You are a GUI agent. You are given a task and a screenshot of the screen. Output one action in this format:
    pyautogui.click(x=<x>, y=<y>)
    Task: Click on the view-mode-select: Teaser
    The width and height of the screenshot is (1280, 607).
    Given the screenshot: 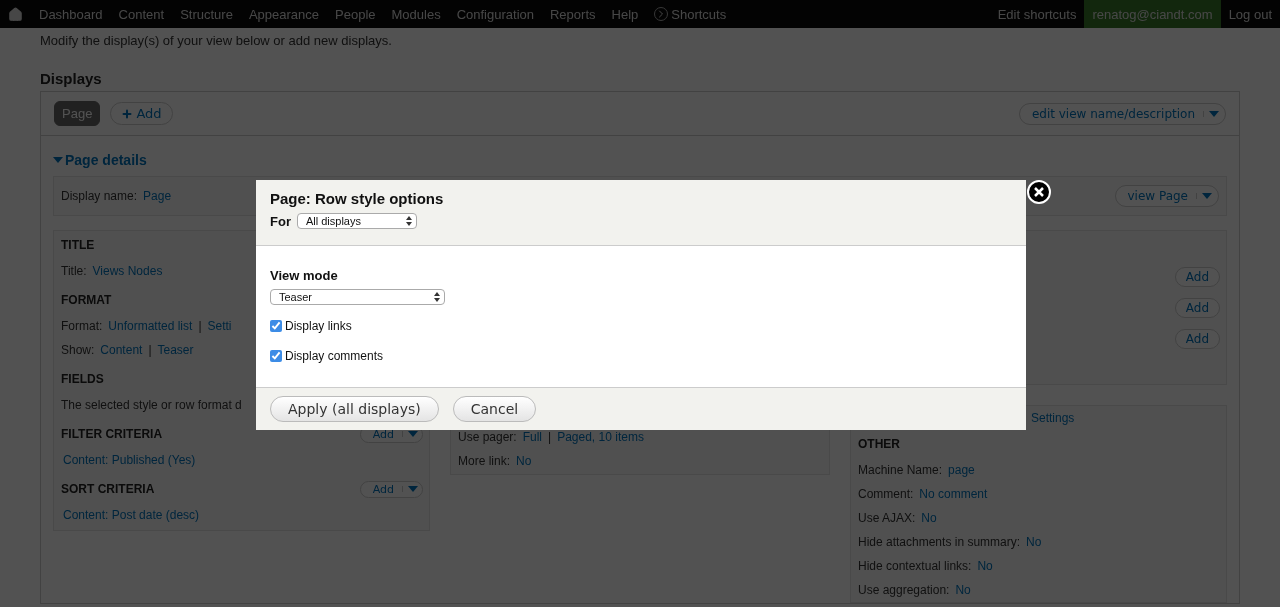 What is the action you would take?
    pyautogui.click(x=357, y=297)
    